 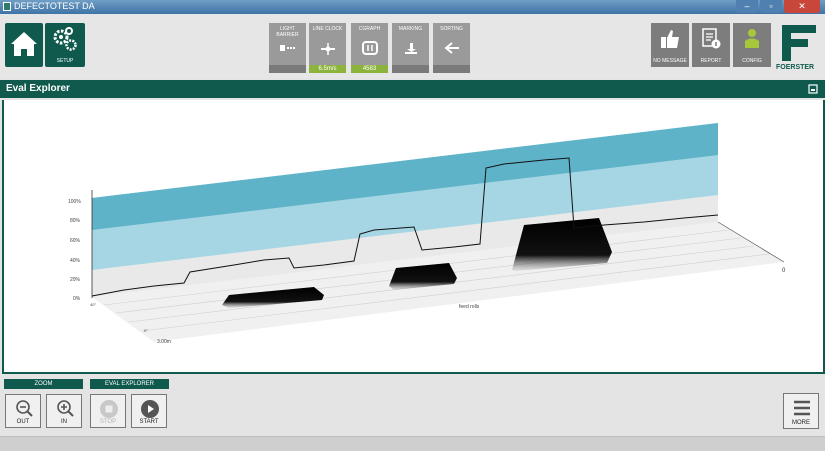 What do you see at coordinates (65, 408) in the screenshot?
I see `zoom-in-icon` at bounding box center [65, 408].